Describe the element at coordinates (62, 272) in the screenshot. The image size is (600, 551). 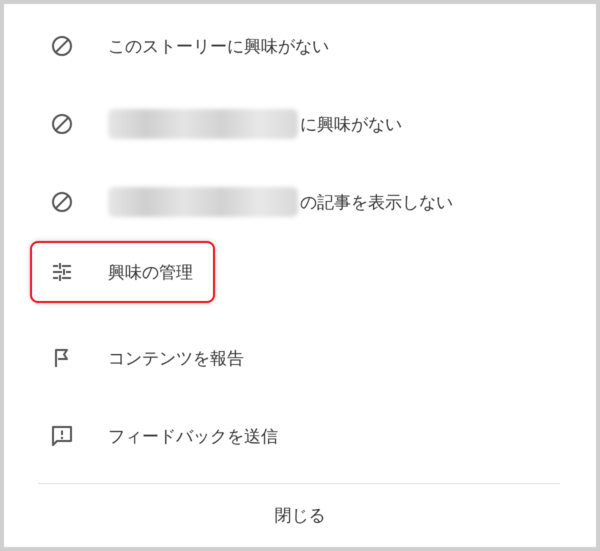
I see `sliders-icon` at that location.